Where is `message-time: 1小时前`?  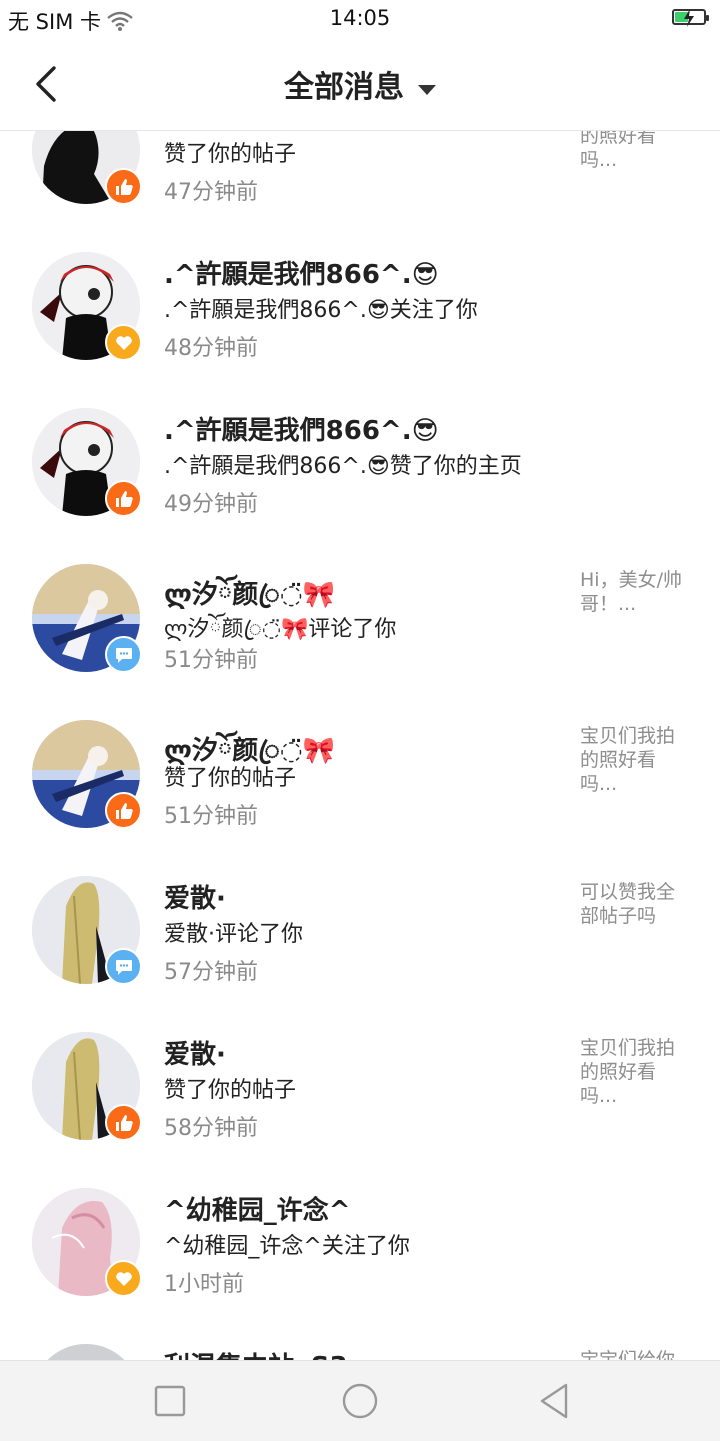
message-time: 1小时前 is located at coordinates (204, 1284).